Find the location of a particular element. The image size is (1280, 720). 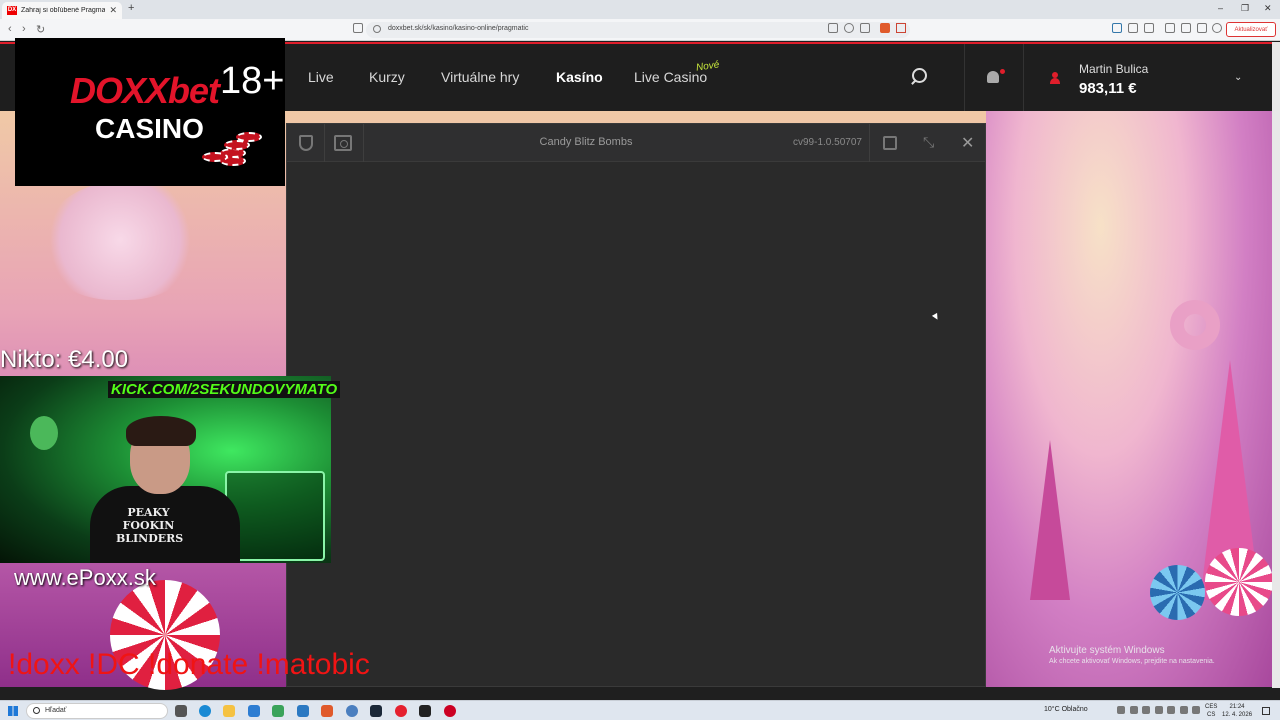

rewards-icon is located at coordinates (901, 28).